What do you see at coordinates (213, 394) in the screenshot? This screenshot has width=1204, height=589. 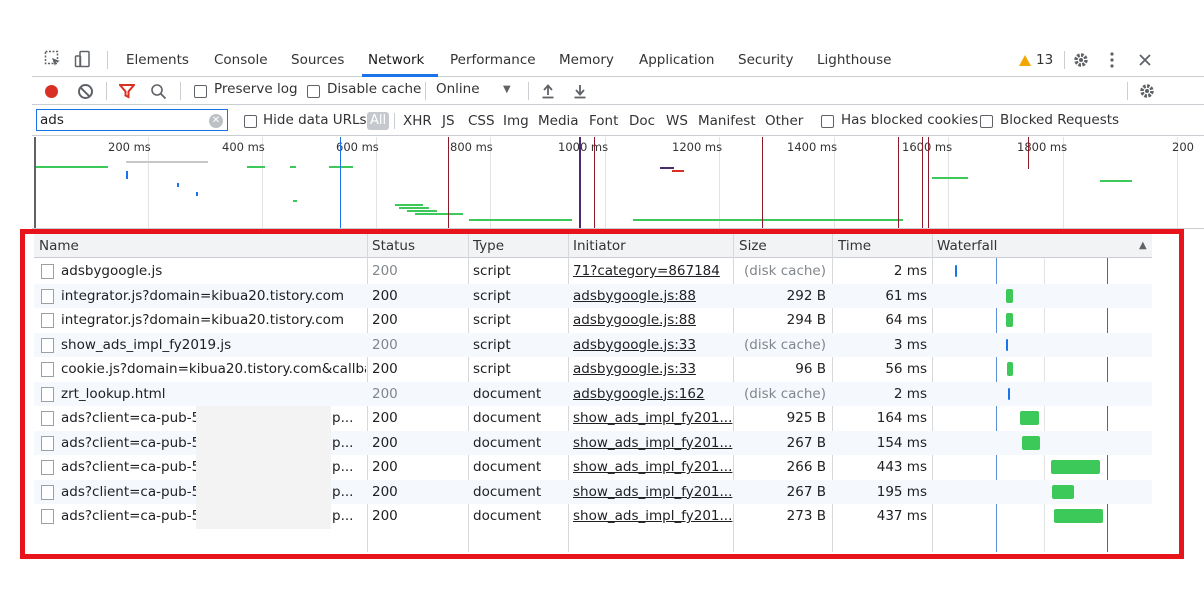 I see `request-name: zrt_lookup.html` at bounding box center [213, 394].